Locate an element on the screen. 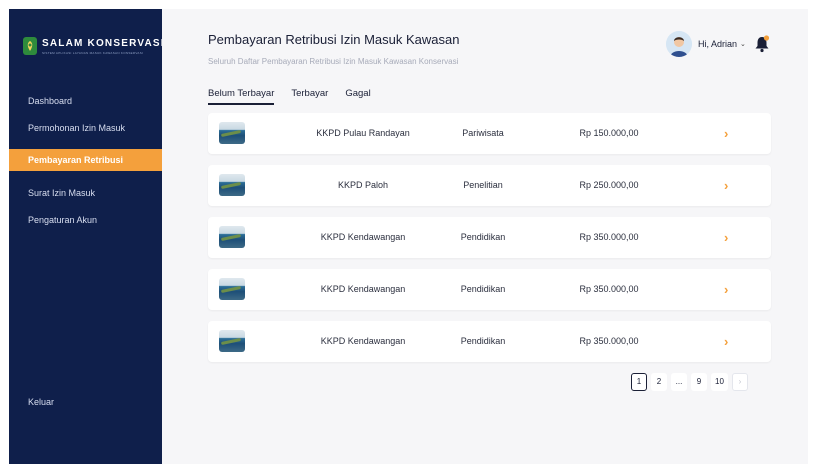 The width and height of the screenshot is (817, 464). sidebar-item-pengaturan-akun: Pengaturan Akun is located at coordinates (85, 220).